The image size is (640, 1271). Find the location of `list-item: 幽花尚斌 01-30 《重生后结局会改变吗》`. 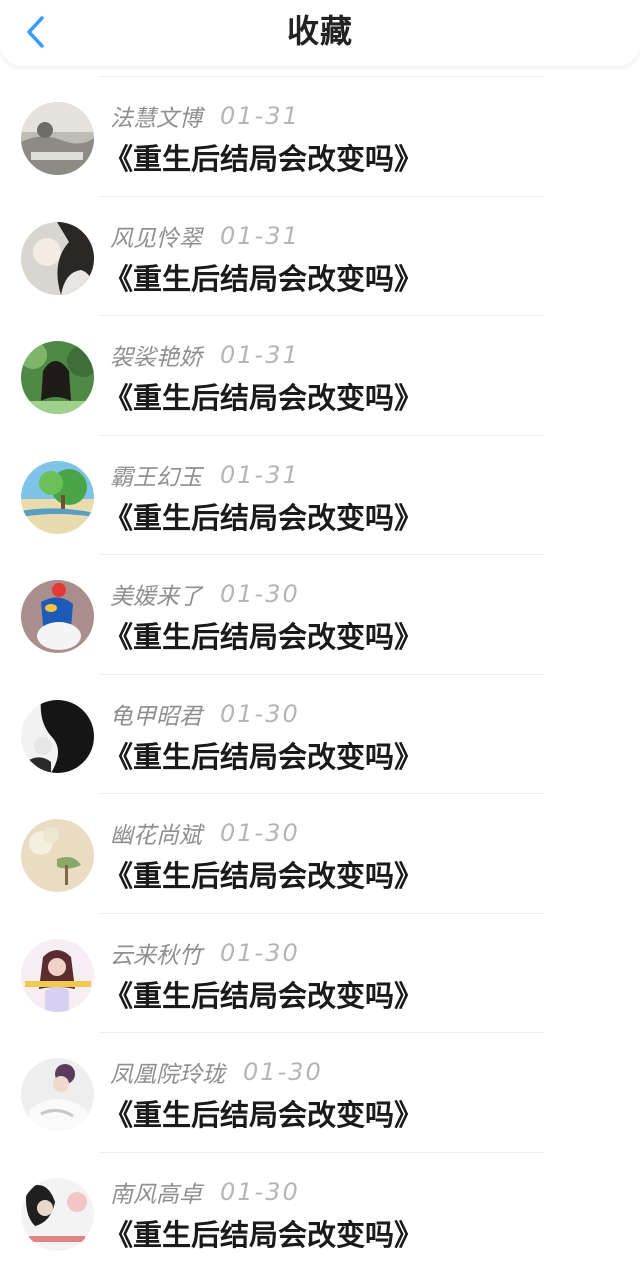

list-item: 幽花尚斌 01-30 《重生后结局会改变吗》 is located at coordinates (320, 853).